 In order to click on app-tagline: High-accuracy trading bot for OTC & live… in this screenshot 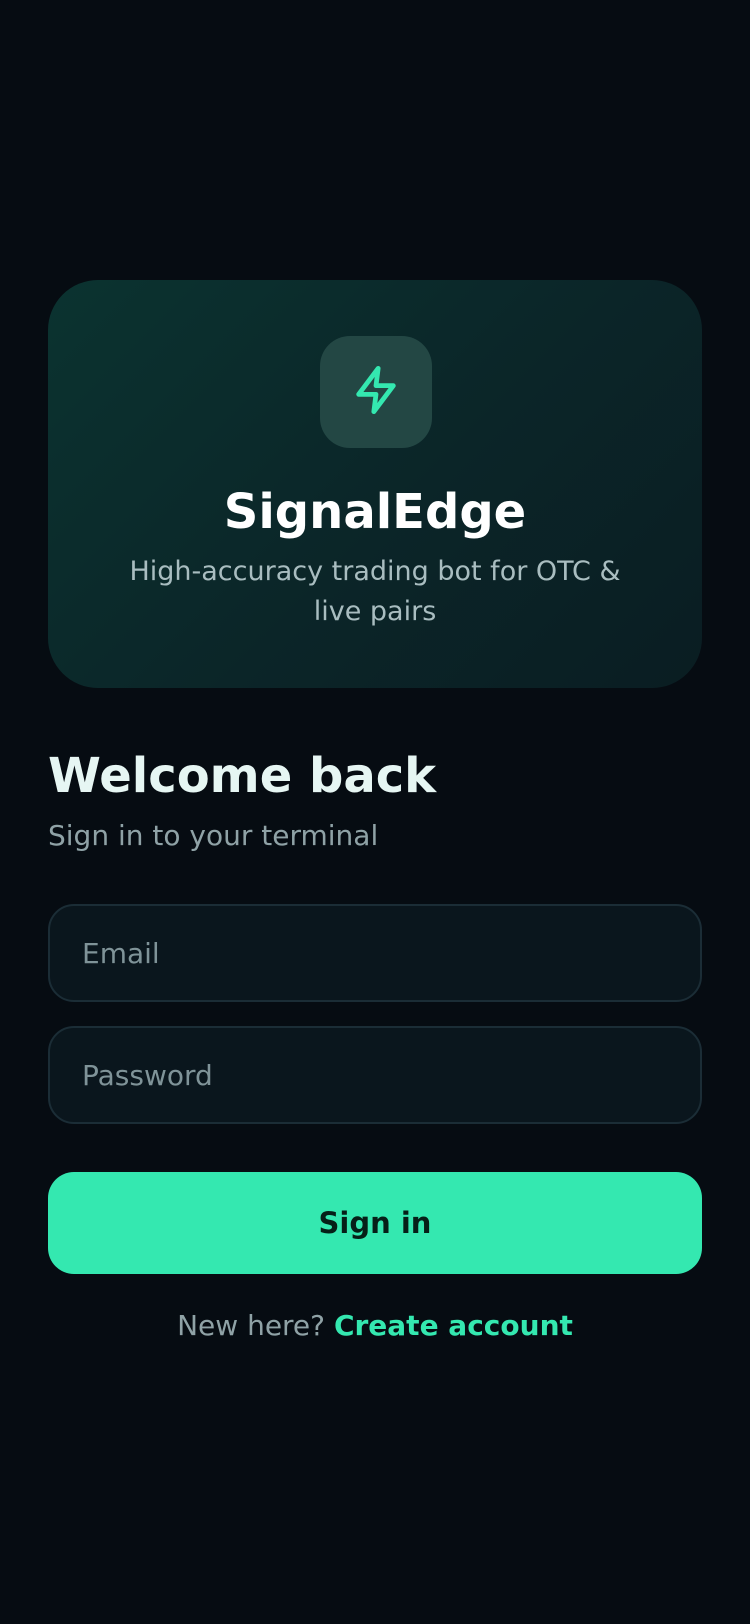, I will do `click(375, 591)`.